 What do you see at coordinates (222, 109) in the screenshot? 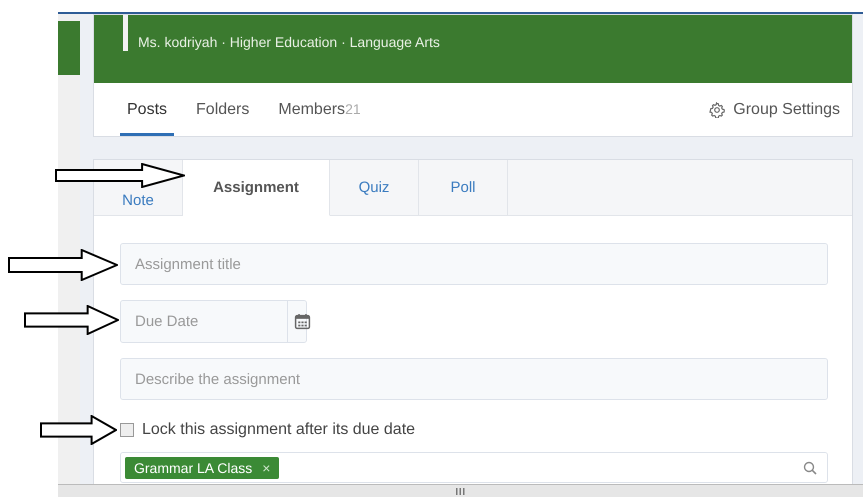
I see `nav-tab: Folders` at bounding box center [222, 109].